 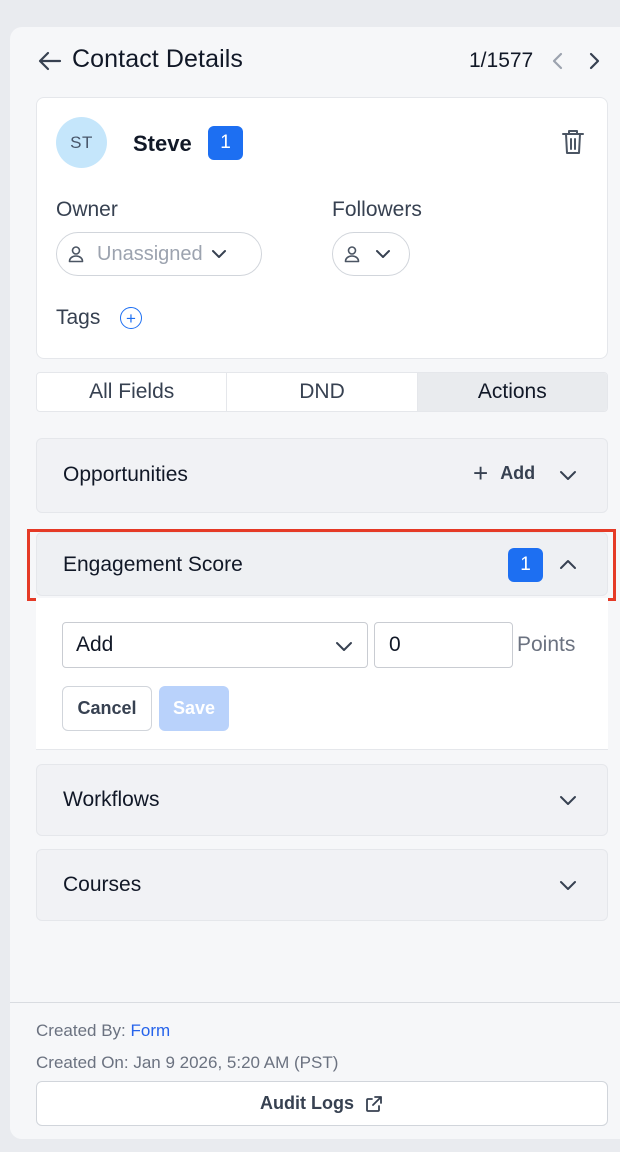 What do you see at coordinates (83, 1030) in the screenshot?
I see `created-by-label: Created By:` at bounding box center [83, 1030].